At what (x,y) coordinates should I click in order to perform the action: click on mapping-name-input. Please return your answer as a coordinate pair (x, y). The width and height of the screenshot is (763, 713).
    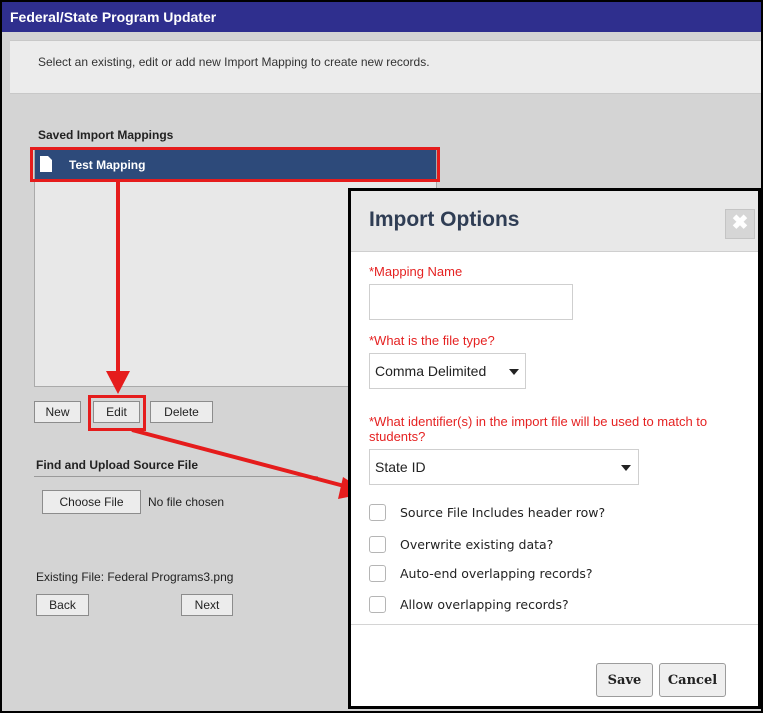
    Looking at the image, I should click on (471, 302).